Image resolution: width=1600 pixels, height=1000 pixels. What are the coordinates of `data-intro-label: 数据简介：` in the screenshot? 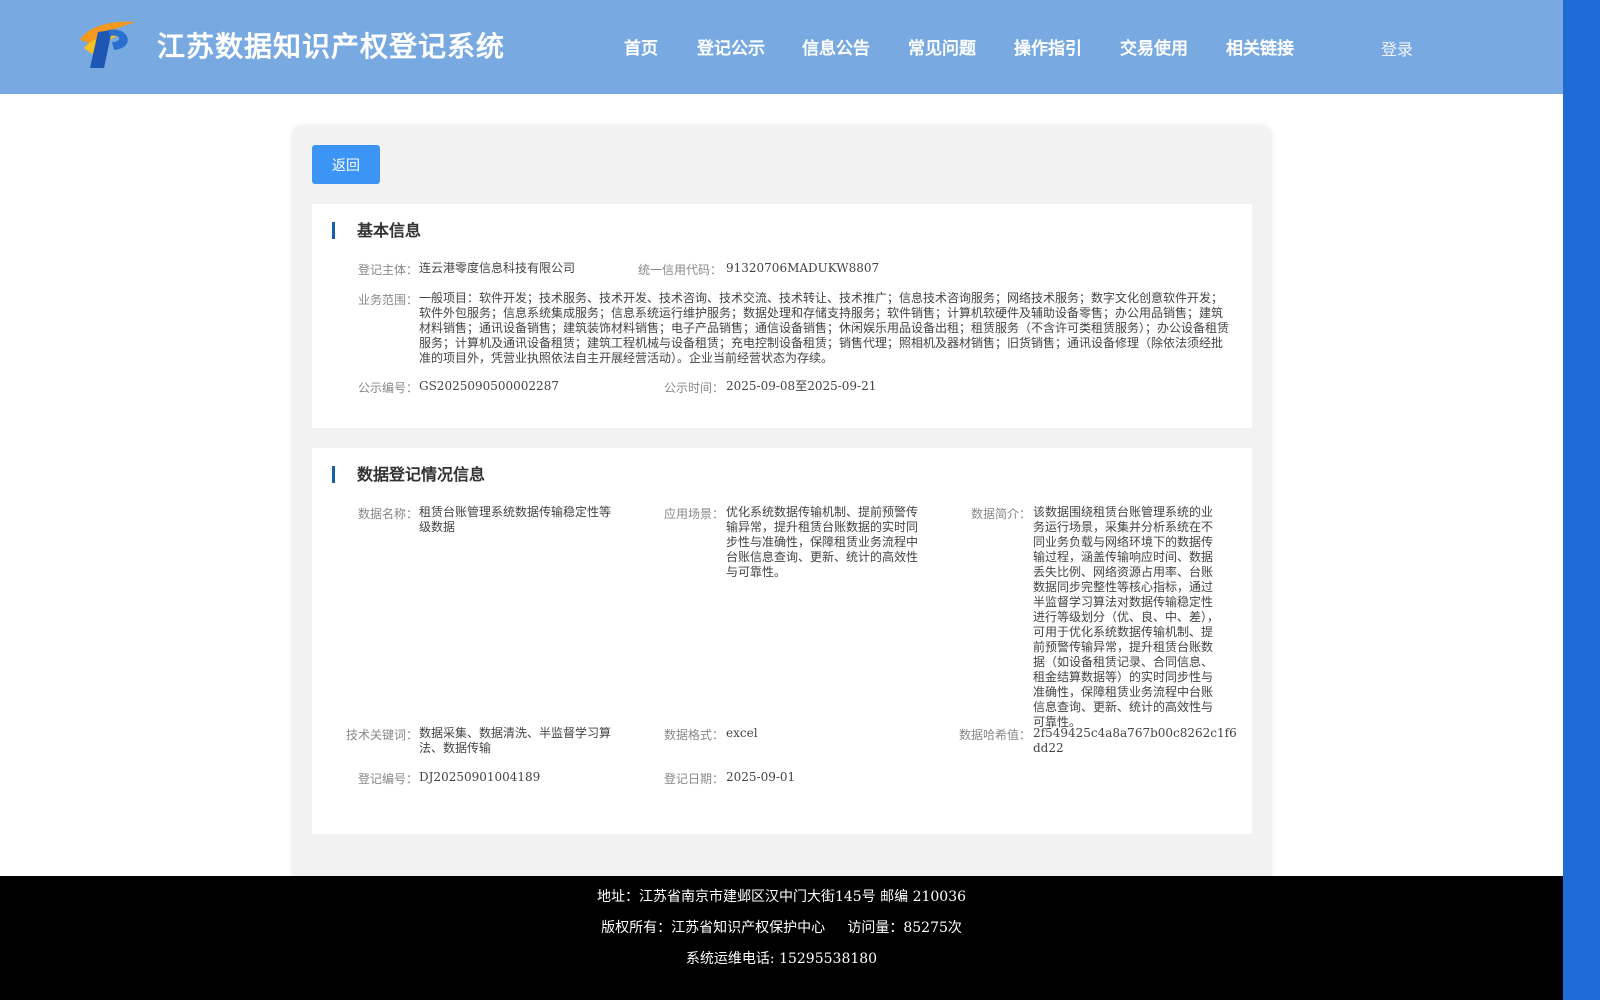 It's located at (1000, 514).